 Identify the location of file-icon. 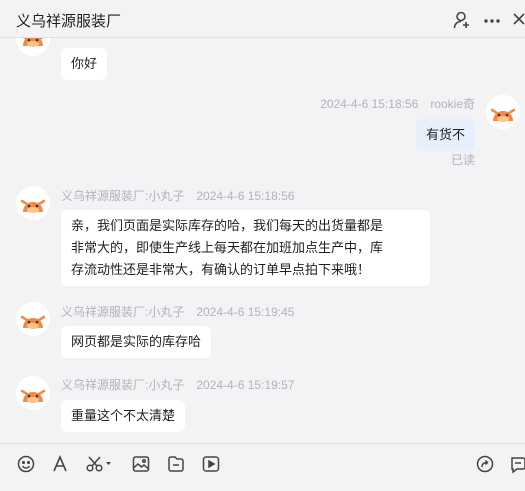
(176, 464).